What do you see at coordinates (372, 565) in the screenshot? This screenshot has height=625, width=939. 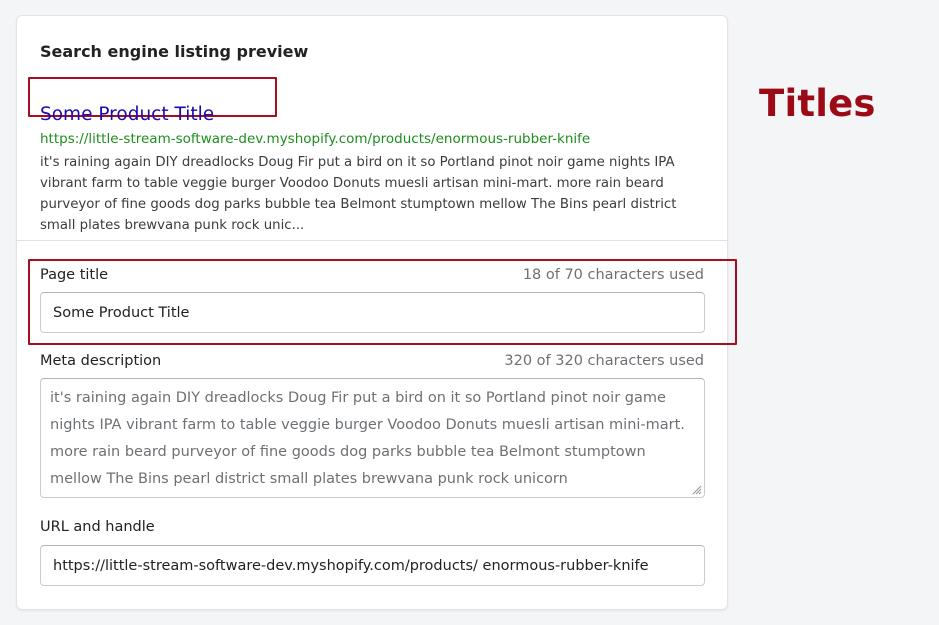 I see `url-handle-input` at bounding box center [372, 565].